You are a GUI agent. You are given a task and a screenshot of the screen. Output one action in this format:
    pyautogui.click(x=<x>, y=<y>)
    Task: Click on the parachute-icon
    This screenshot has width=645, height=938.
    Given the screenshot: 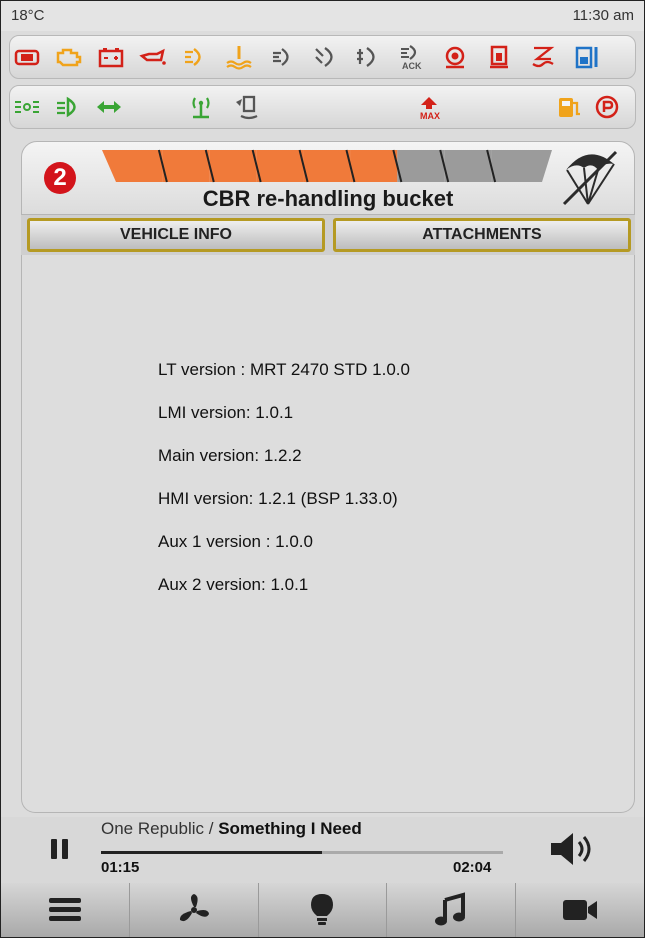 What is the action you would take?
    pyautogui.click(x=589, y=178)
    